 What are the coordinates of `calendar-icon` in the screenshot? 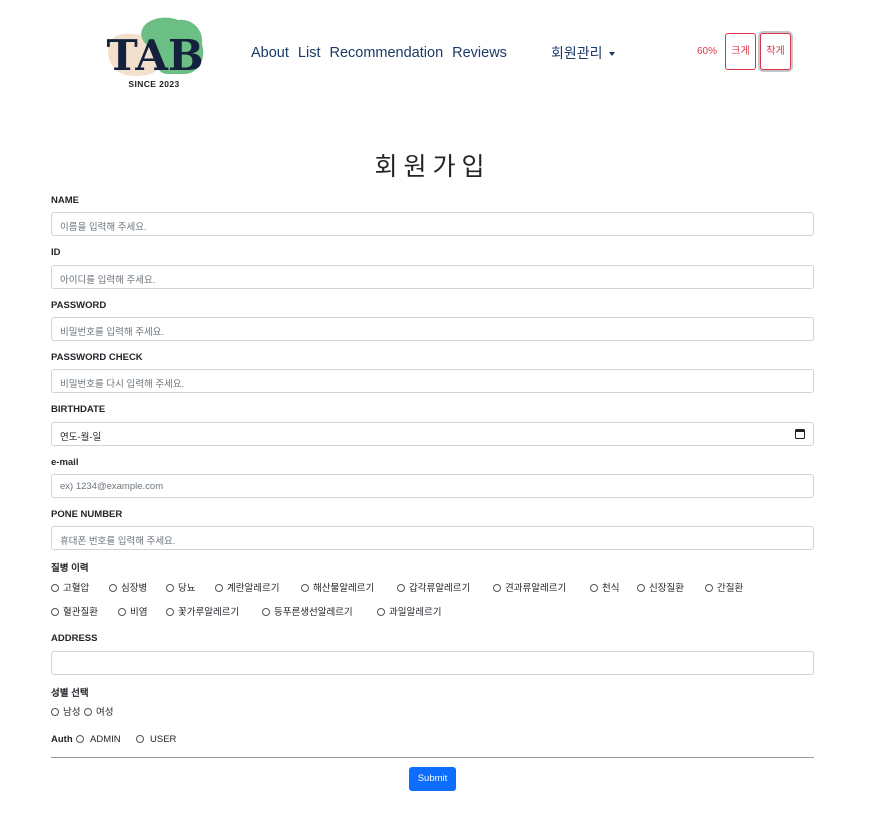 It's located at (800, 434).